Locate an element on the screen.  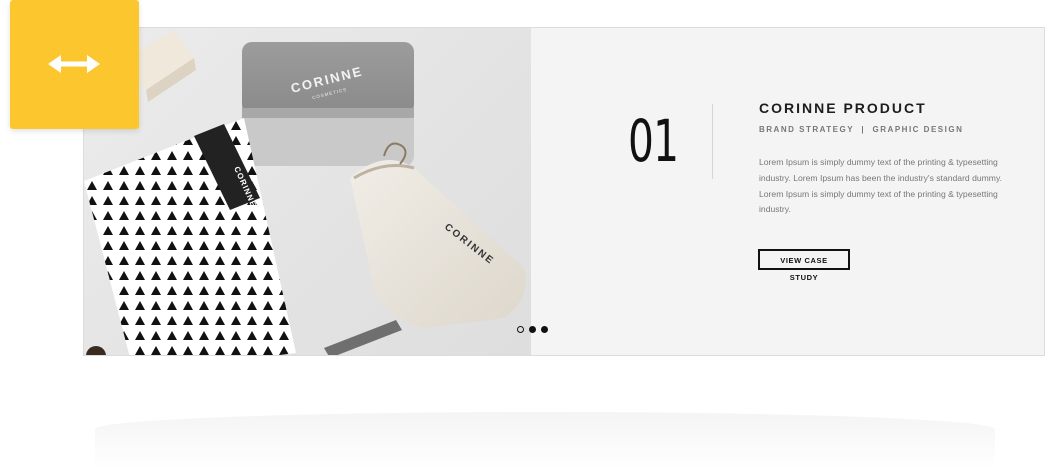
content-divider is located at coordinates (712, 141).